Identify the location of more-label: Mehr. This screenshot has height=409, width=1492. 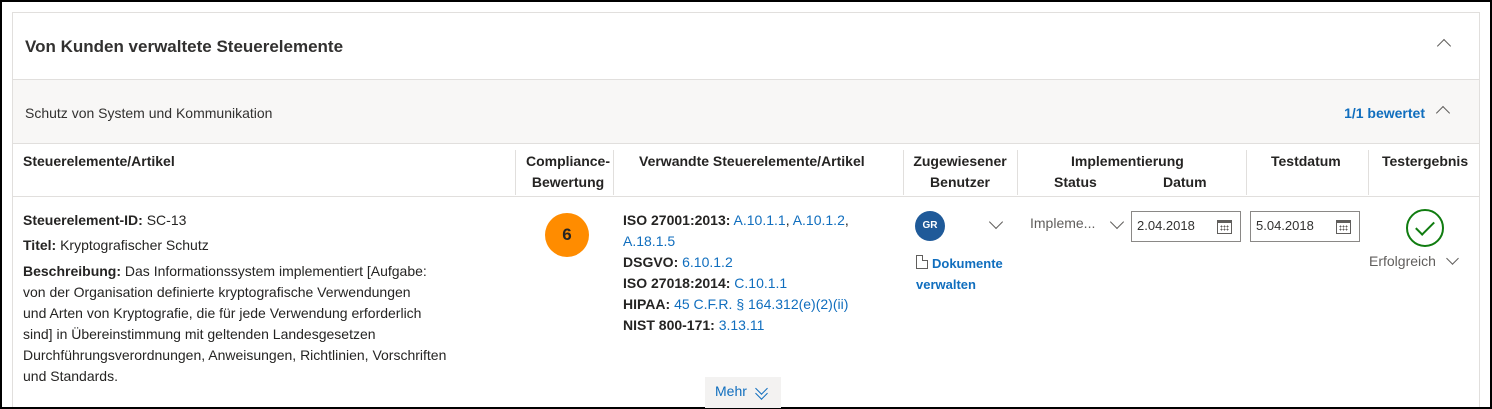
(731, 391).